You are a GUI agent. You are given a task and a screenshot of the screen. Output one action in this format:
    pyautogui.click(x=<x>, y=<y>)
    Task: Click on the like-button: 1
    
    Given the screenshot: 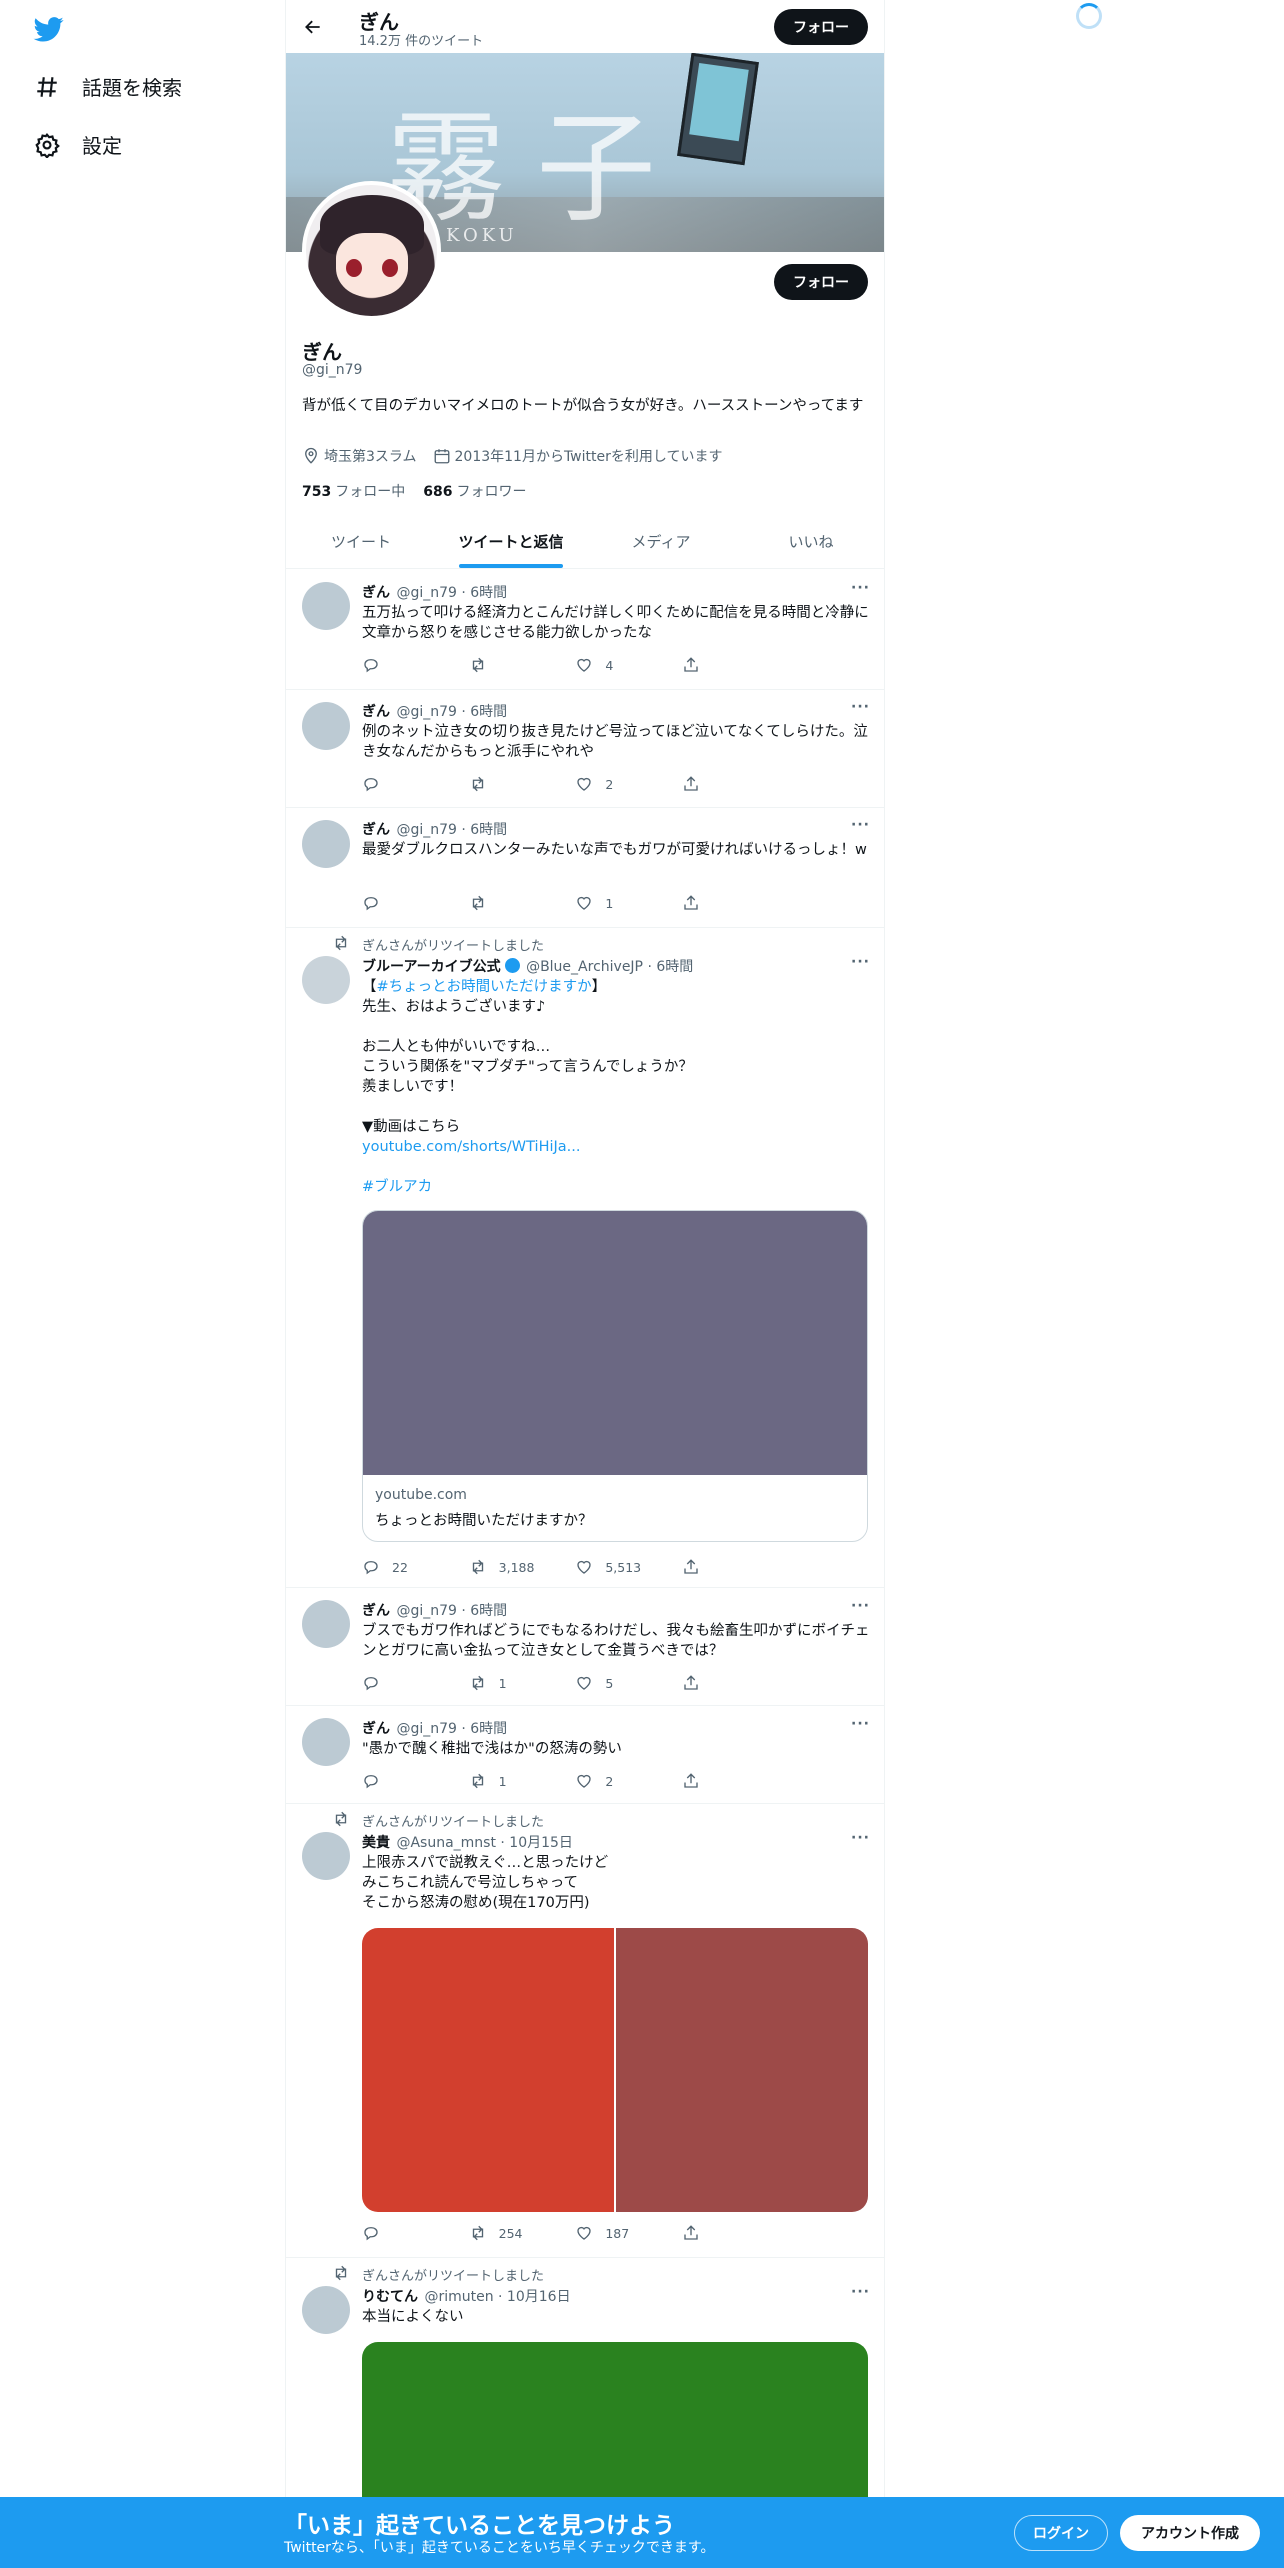 What is the action you would take?
    pyautogui.click(x=625, y=903)
    